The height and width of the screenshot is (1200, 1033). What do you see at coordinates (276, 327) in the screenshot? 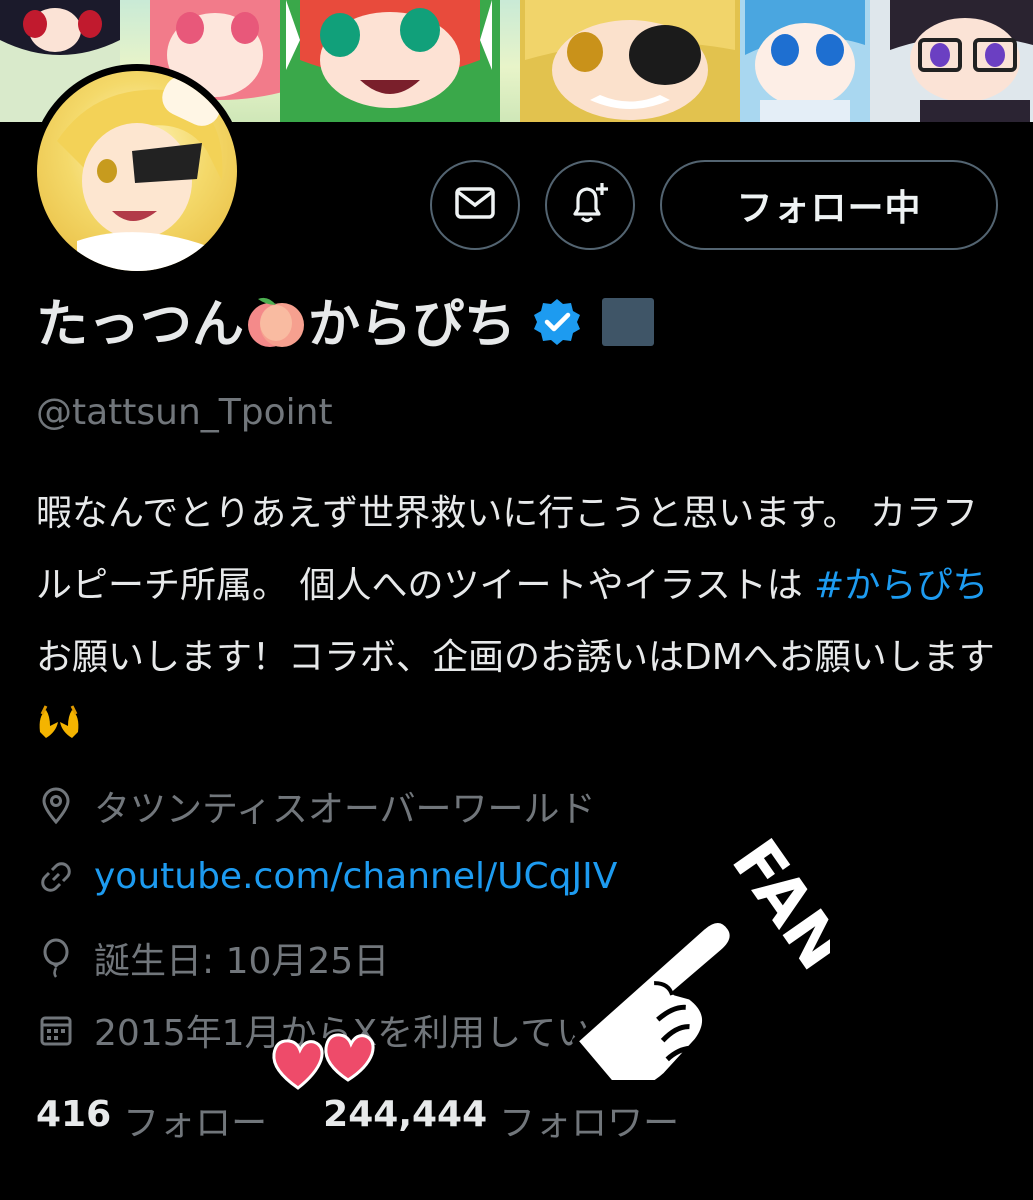
I see `peach-emoji` at bounding box center [276, 327].